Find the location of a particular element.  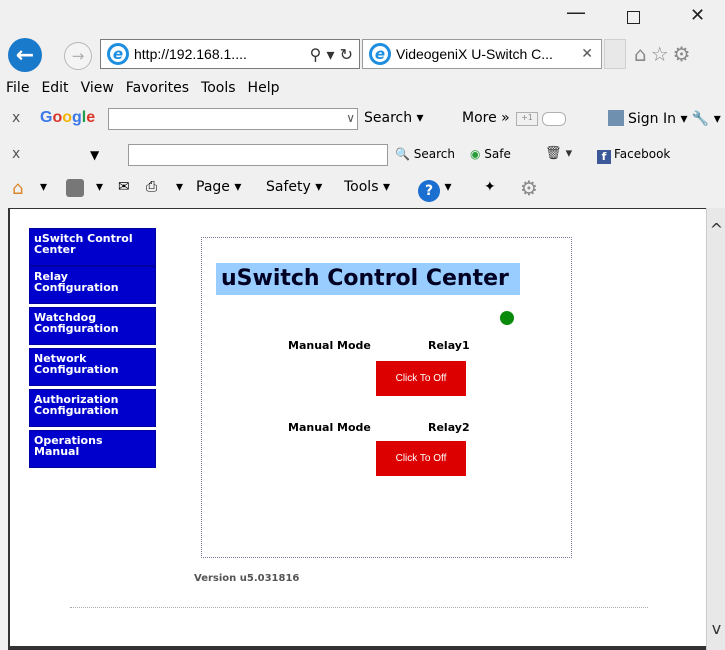

rss-icon is located at coordinates (75, 188).